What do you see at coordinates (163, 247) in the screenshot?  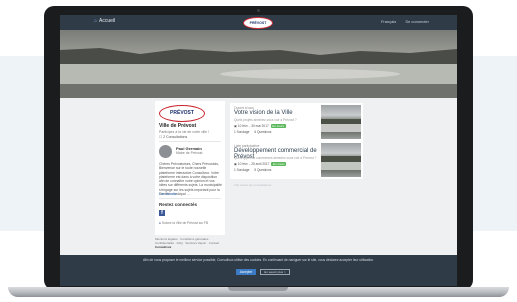 I see `footer-powered-by: Consultvox` at bounding box center [163, 247].